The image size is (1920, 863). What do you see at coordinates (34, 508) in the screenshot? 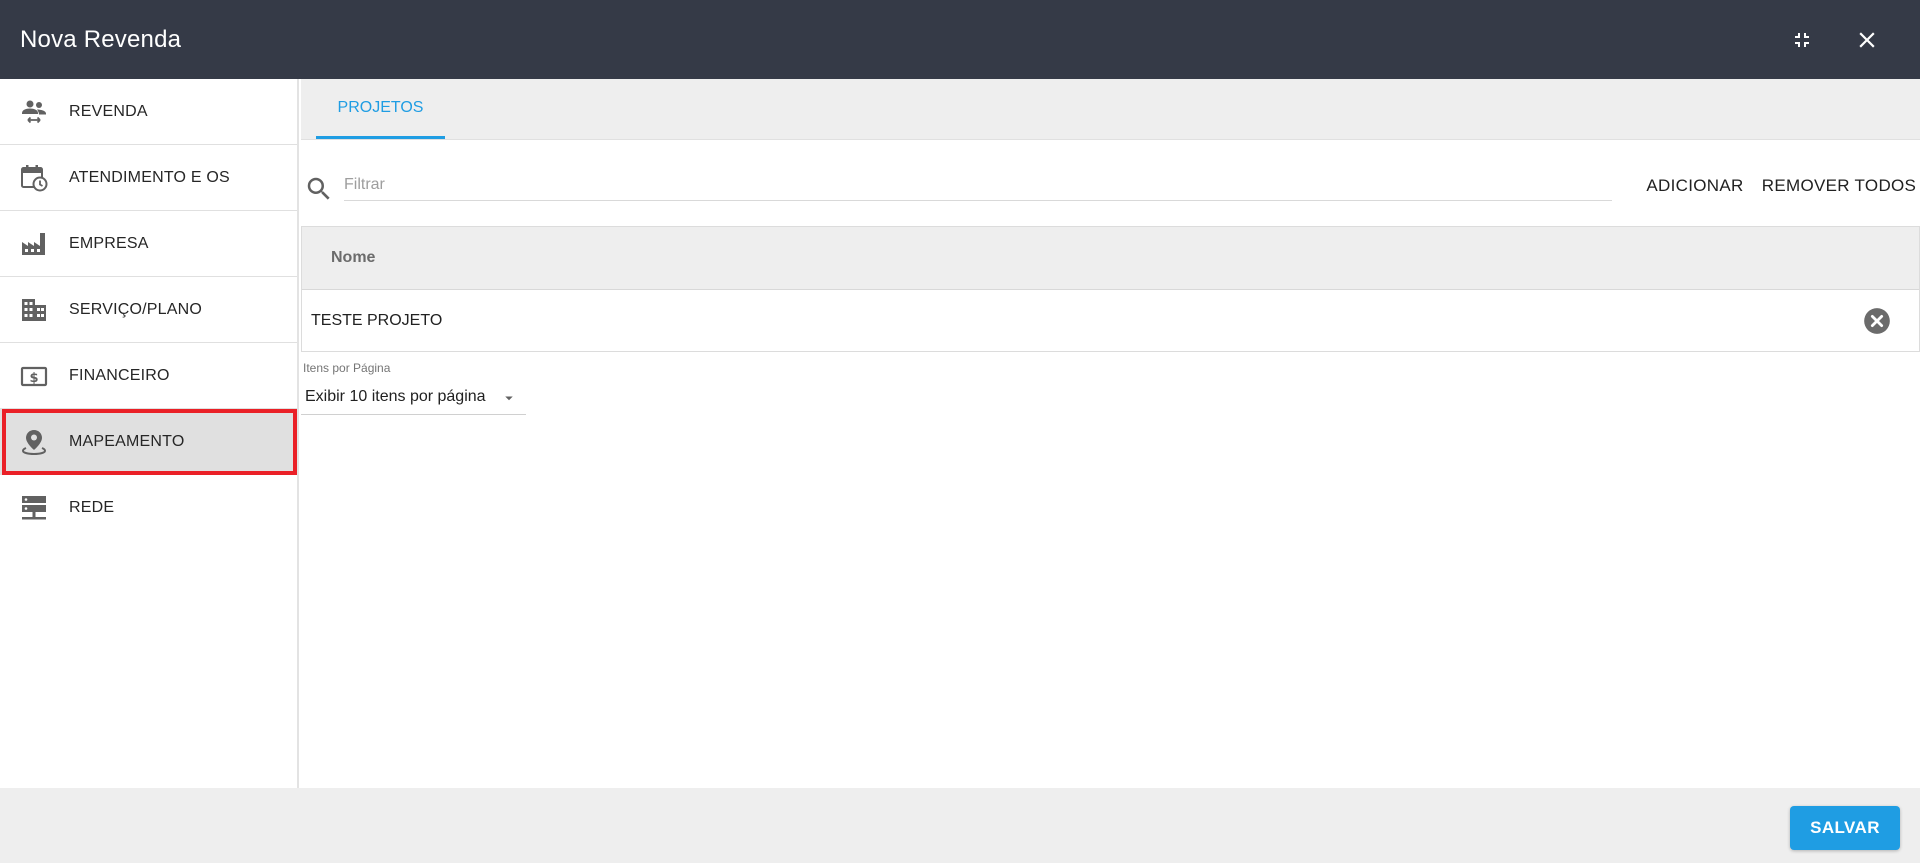
I see `server-network-icon` at bounding box center [34, 508].